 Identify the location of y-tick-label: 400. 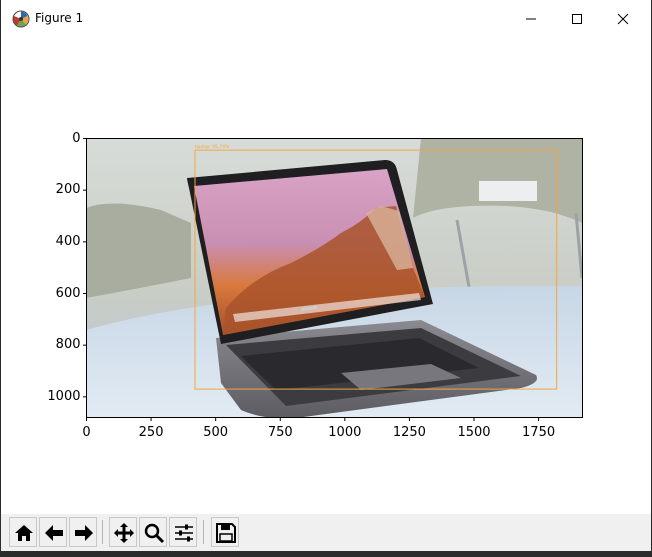
(68, 241).